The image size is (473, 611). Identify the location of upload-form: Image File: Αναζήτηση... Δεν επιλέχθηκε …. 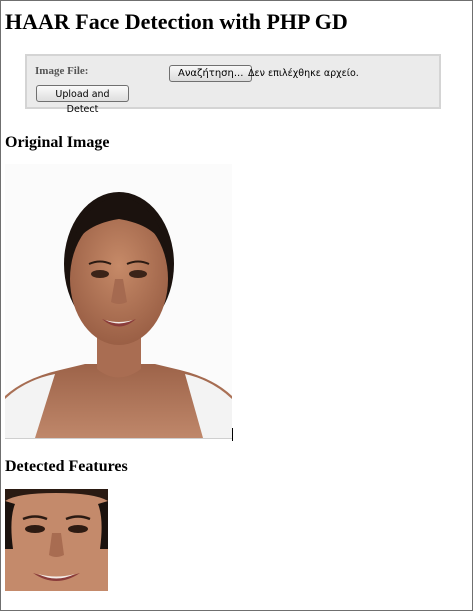
(233, 84).